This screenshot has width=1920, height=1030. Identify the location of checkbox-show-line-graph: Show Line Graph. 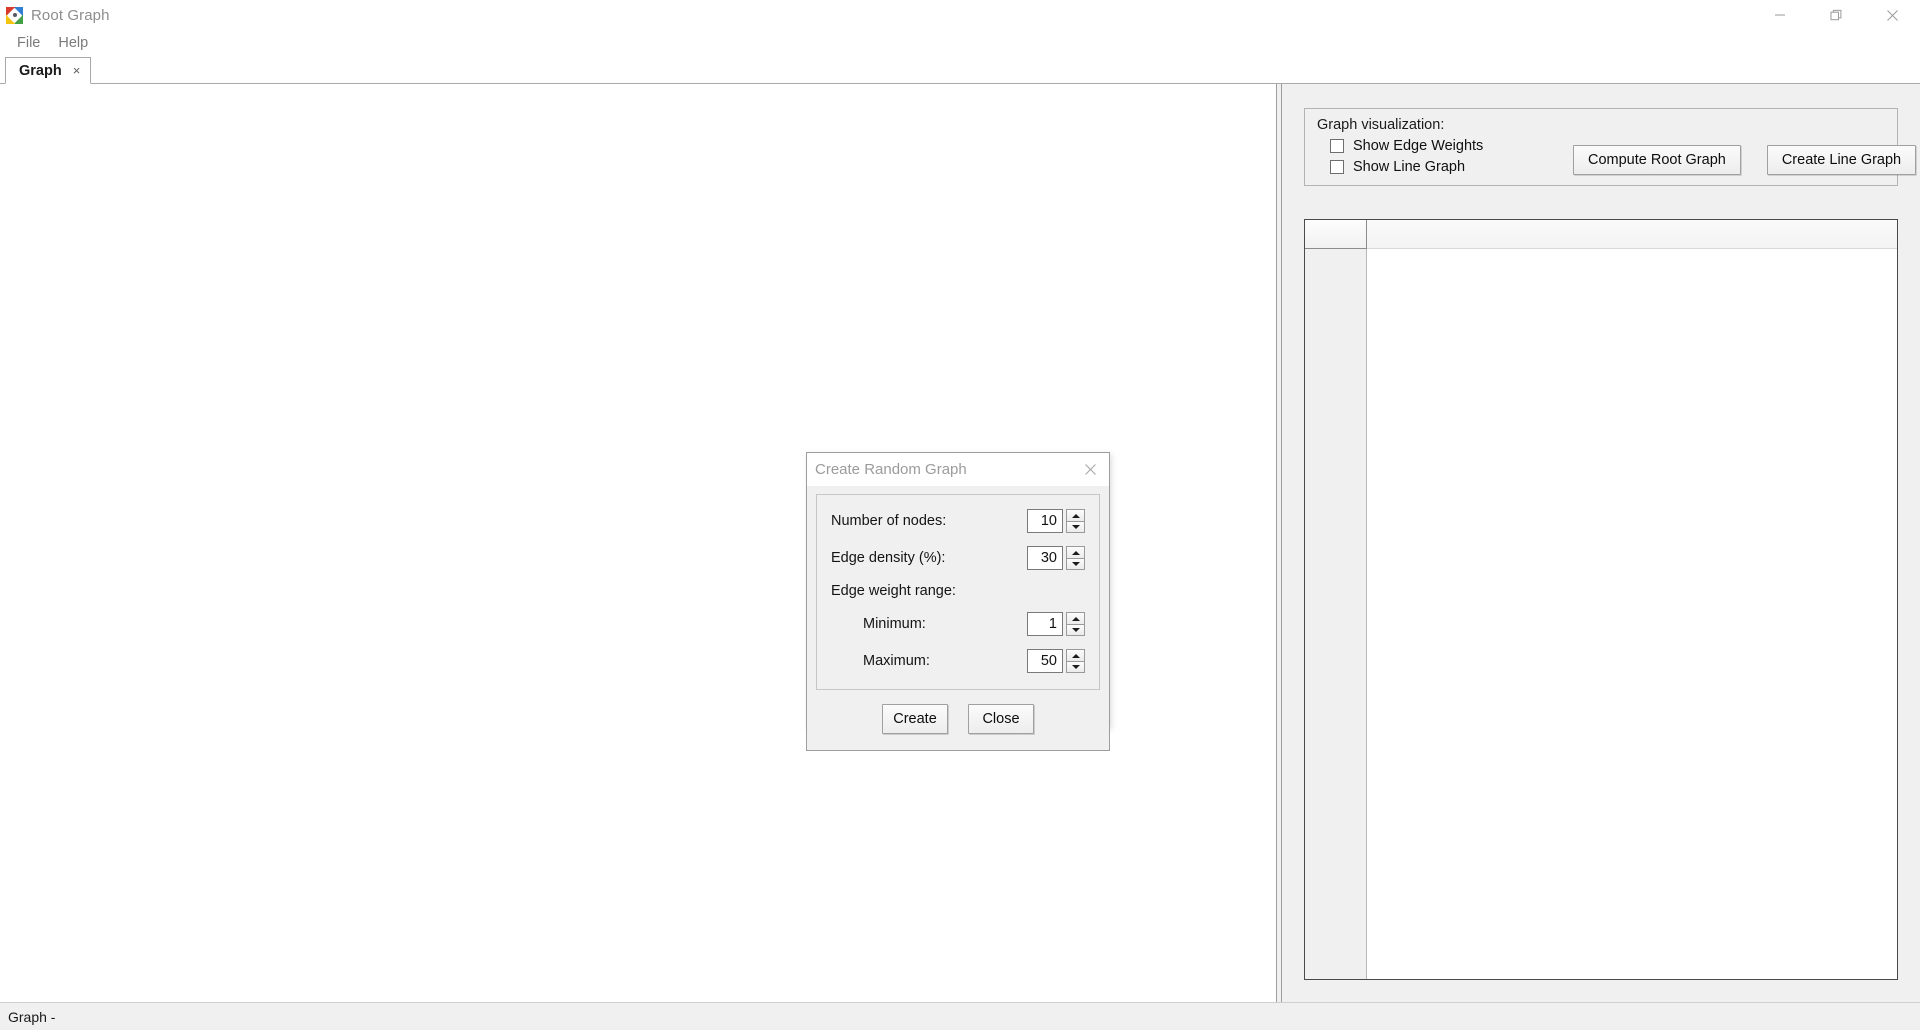
(1439, 167).